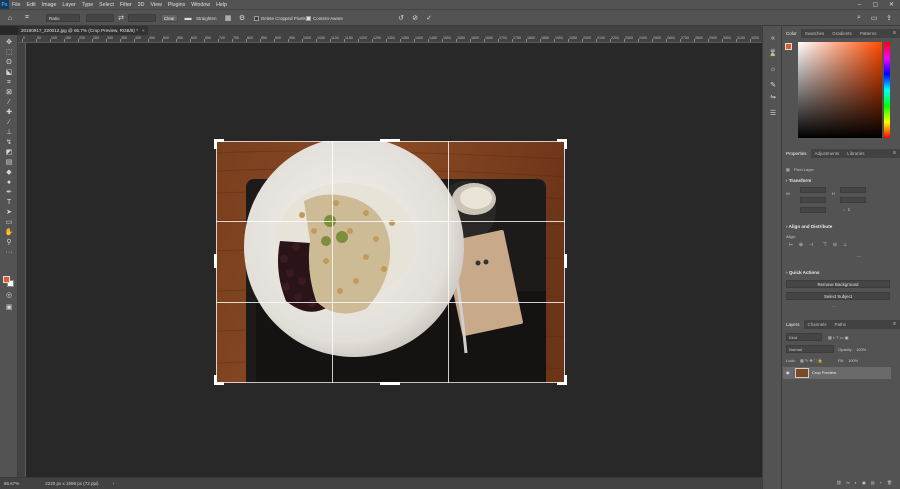 Image resolution: width=900 pixels, height=489 pixels. I want to click on group-icon: ▤, so click(873, 482).